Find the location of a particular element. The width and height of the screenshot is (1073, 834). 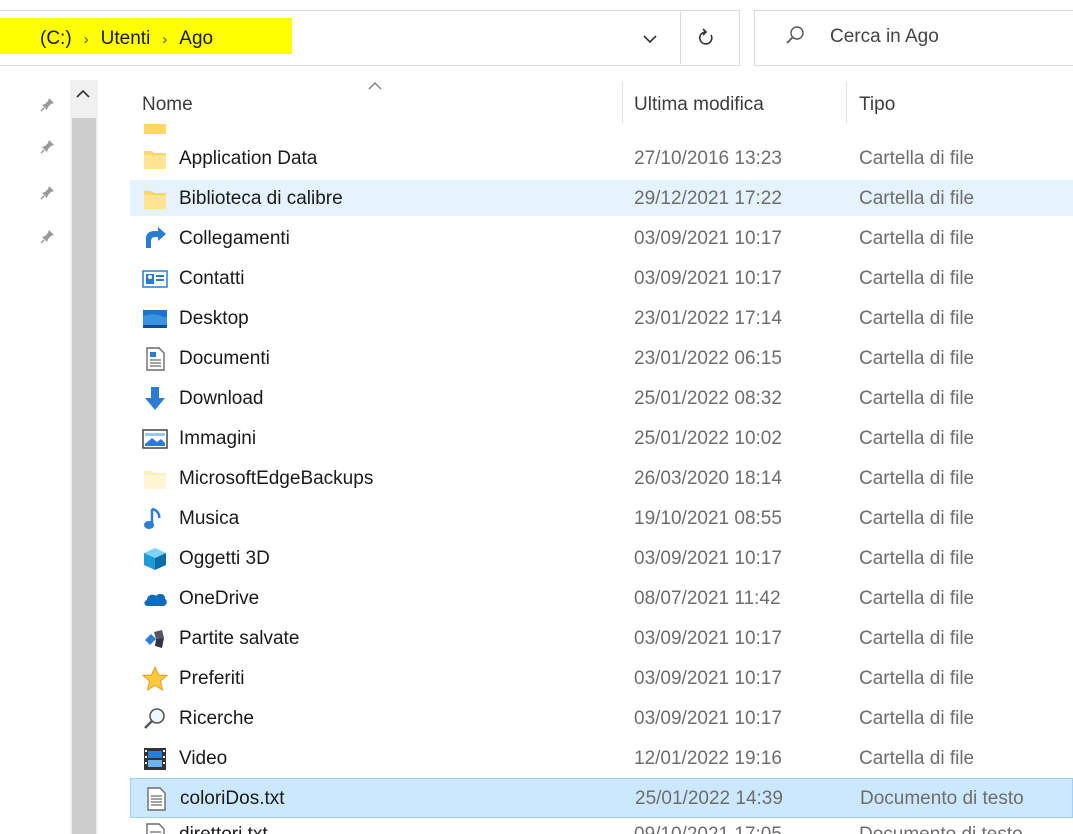

nav-scrollbar-thumb is located at coordinates (84, 476).